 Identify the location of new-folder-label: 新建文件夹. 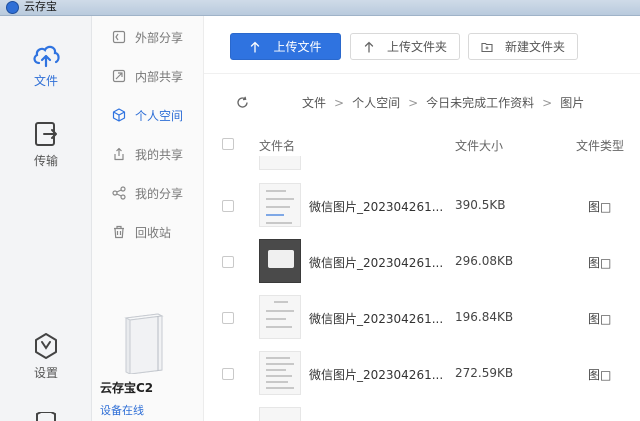
(534, 47).